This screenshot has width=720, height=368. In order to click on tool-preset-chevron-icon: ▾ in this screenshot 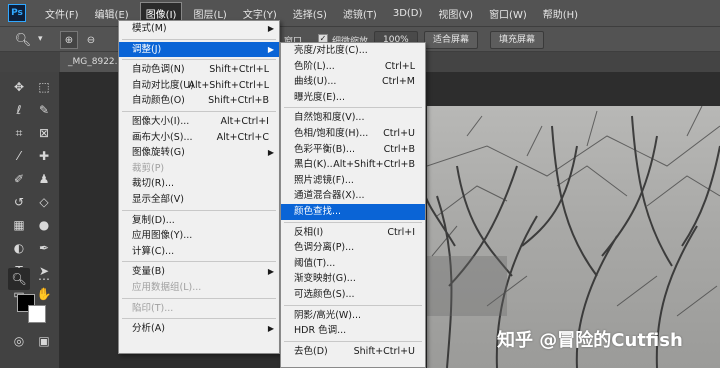, I will do `click(40, 39)`.